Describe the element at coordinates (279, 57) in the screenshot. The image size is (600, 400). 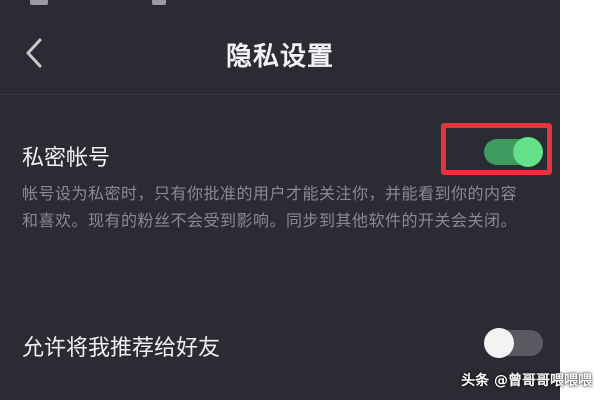
I see `page-title: 隐私设置` at that location.